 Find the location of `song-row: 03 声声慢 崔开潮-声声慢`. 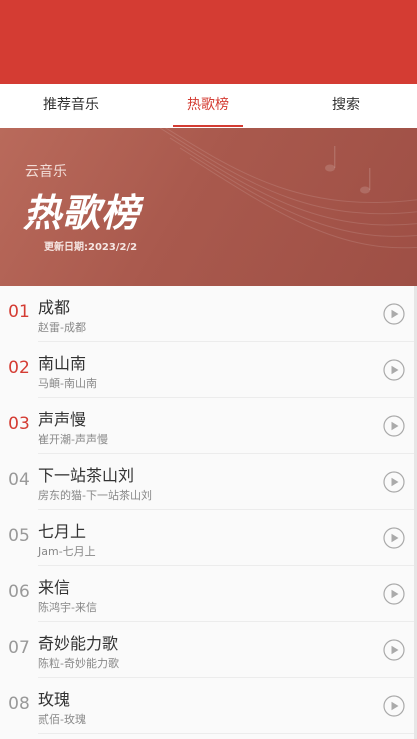

song-row: 03 声声慢 崔开潮-声声慢 is located at coordinates (208, 426).